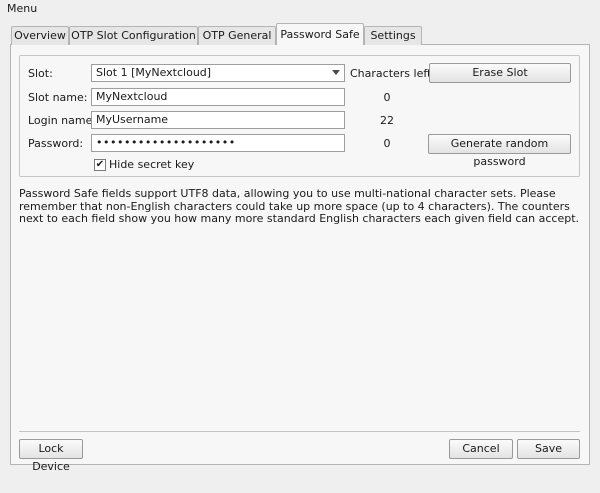  What do you see at coordinates (336, 72) in the screenshot?
I see `chevron-down-icon` at bounding box center [336, 72].